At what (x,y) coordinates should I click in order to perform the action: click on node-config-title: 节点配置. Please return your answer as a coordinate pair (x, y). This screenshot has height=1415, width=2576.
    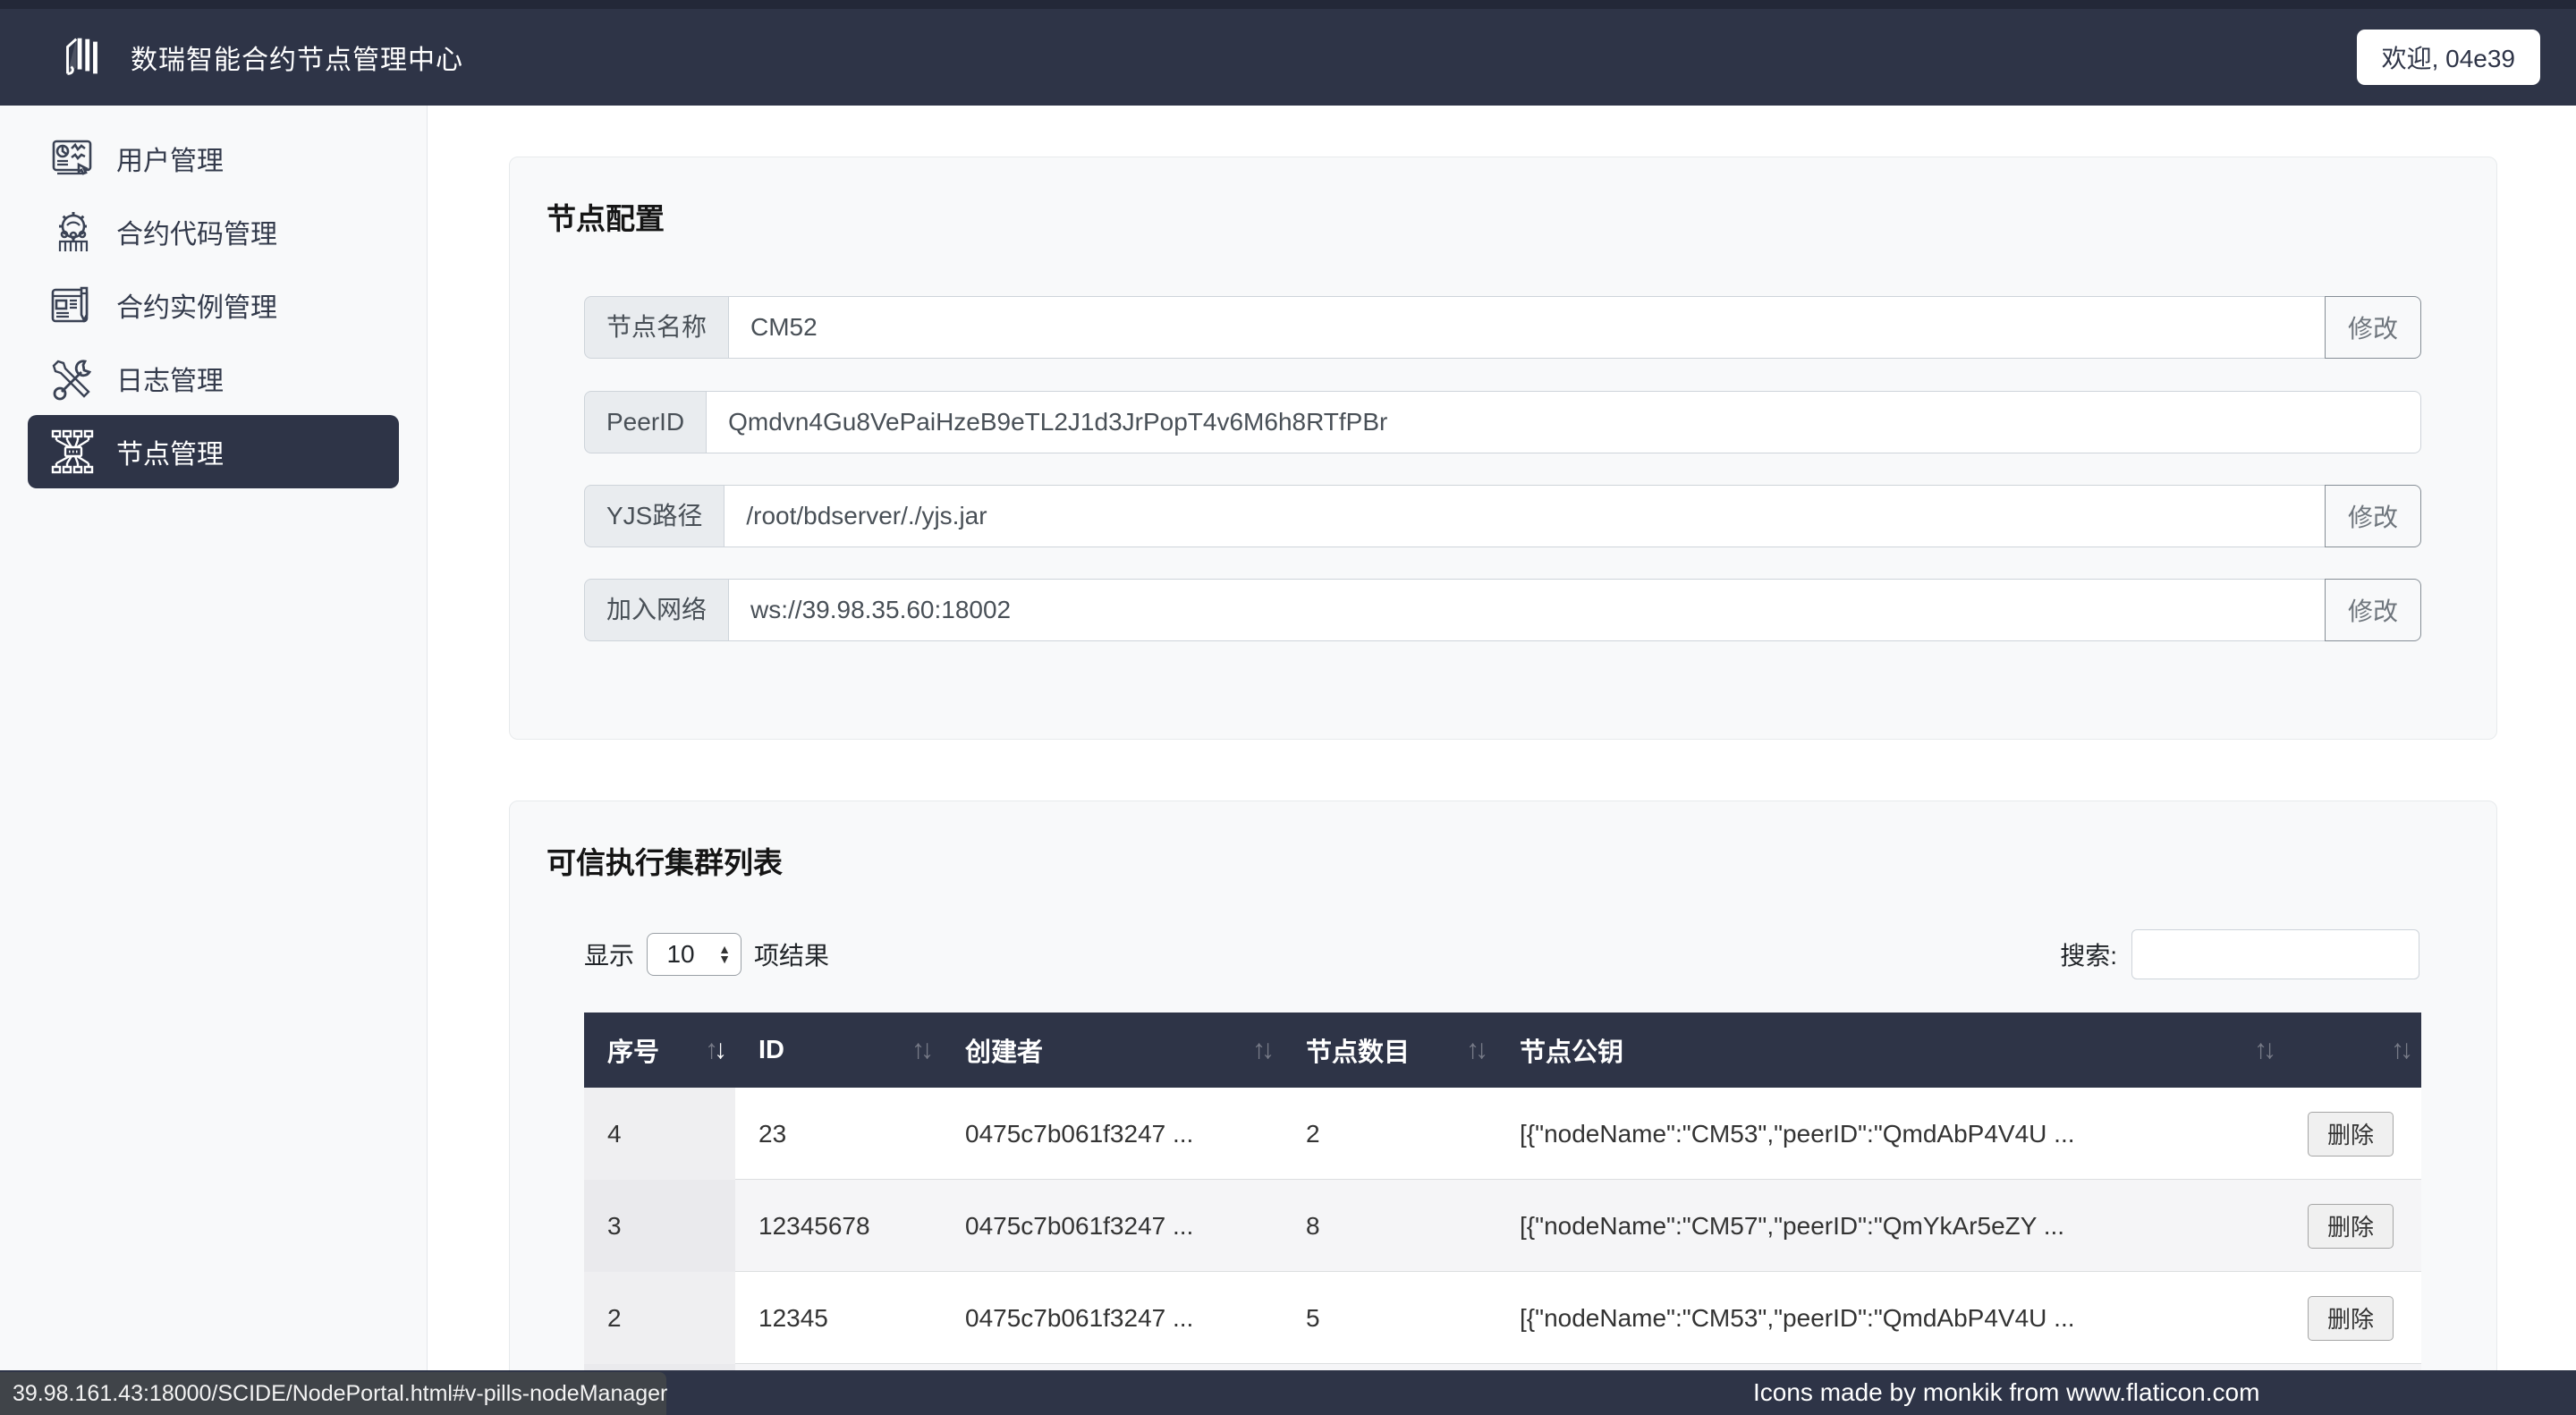
    Looking at the image, I should click on (606, 219).